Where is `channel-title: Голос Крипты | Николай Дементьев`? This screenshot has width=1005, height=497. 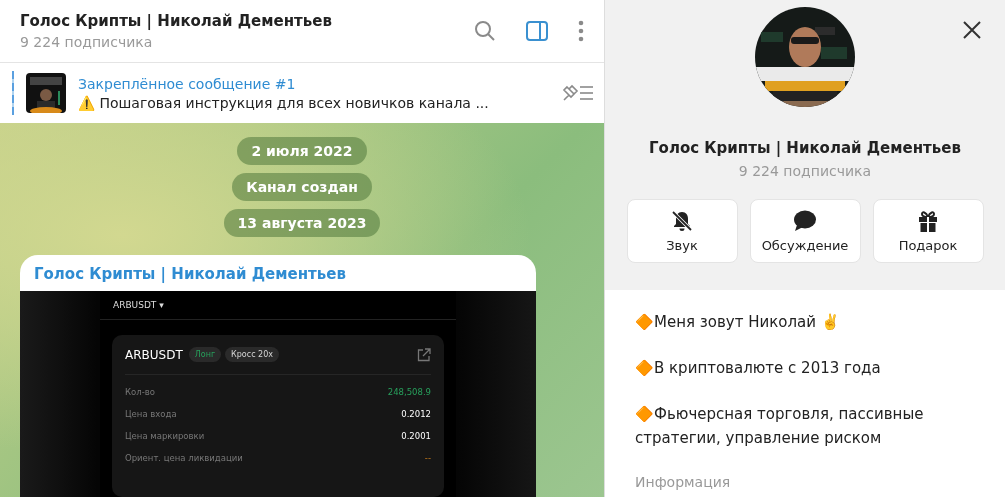 channel-title: Голос Крипты | Николай Дементьев is located at coordinates (176, 21).